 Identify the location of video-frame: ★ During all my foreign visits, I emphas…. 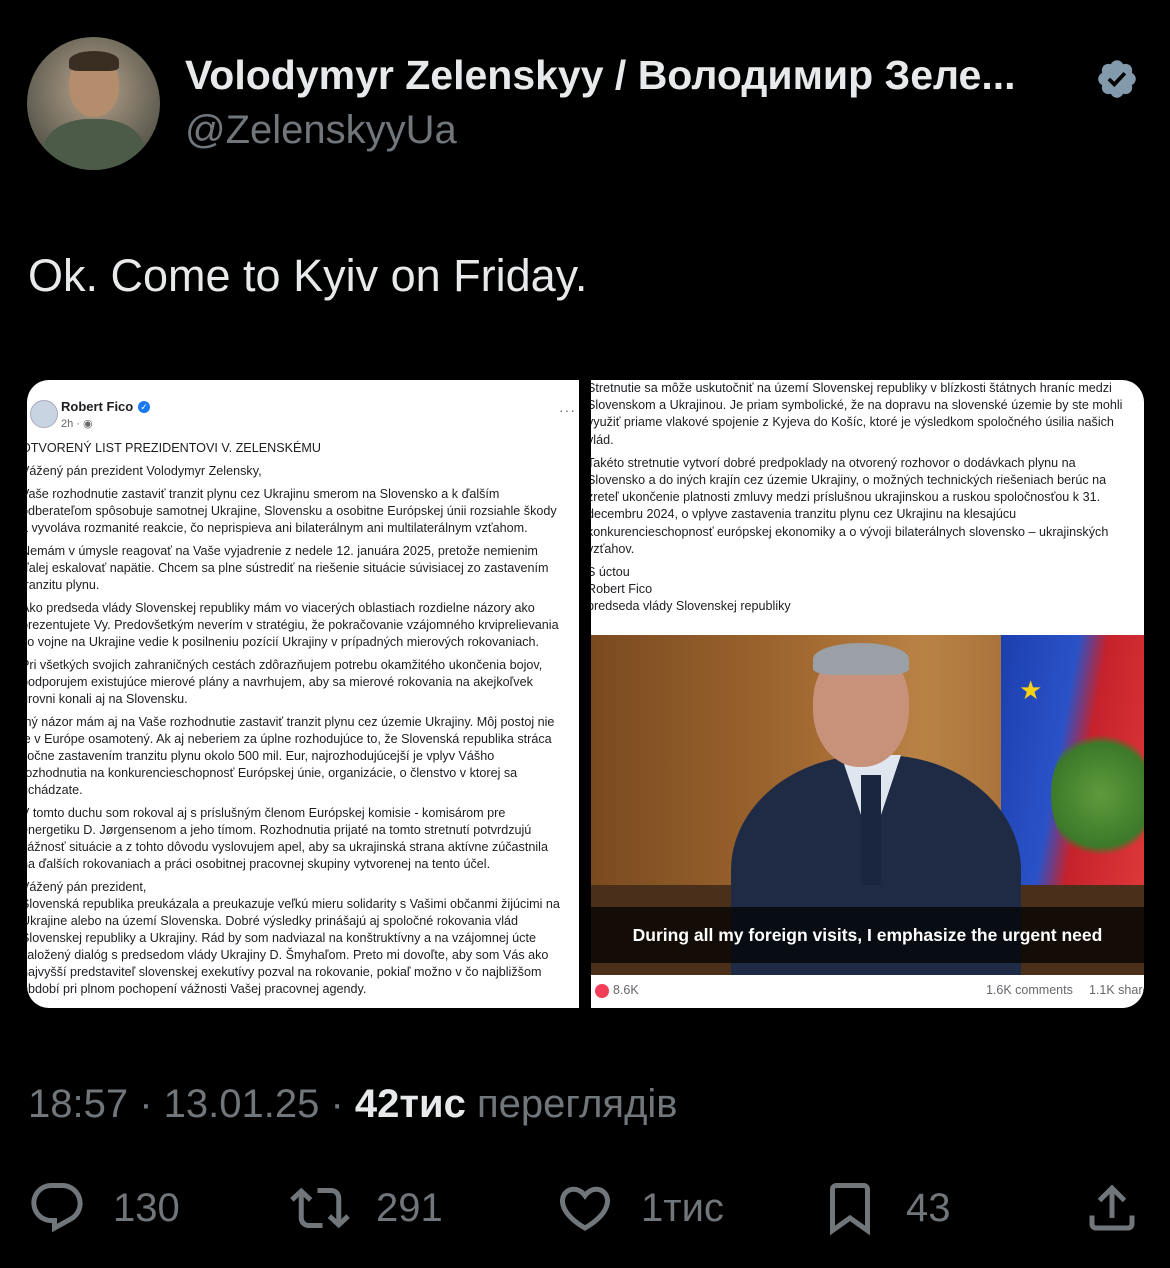
(867, 805).